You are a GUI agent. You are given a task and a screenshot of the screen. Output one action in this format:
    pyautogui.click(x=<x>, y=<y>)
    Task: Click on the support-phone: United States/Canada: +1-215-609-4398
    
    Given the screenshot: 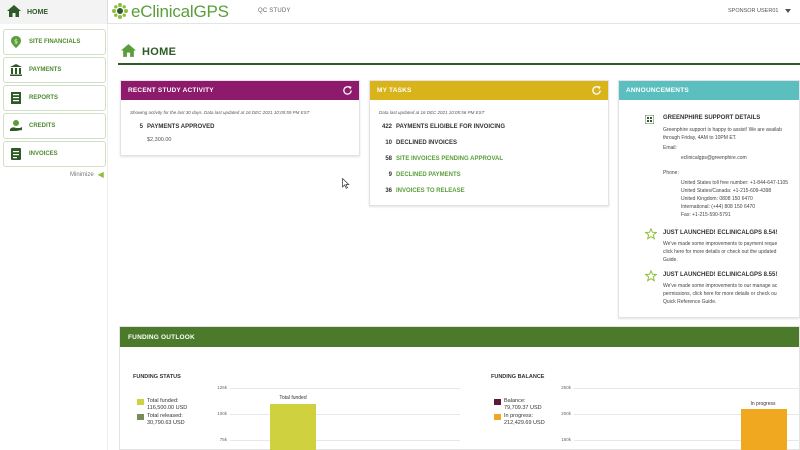 What is the action you would take?
    pyautogui.click(x=726, y=191)
    